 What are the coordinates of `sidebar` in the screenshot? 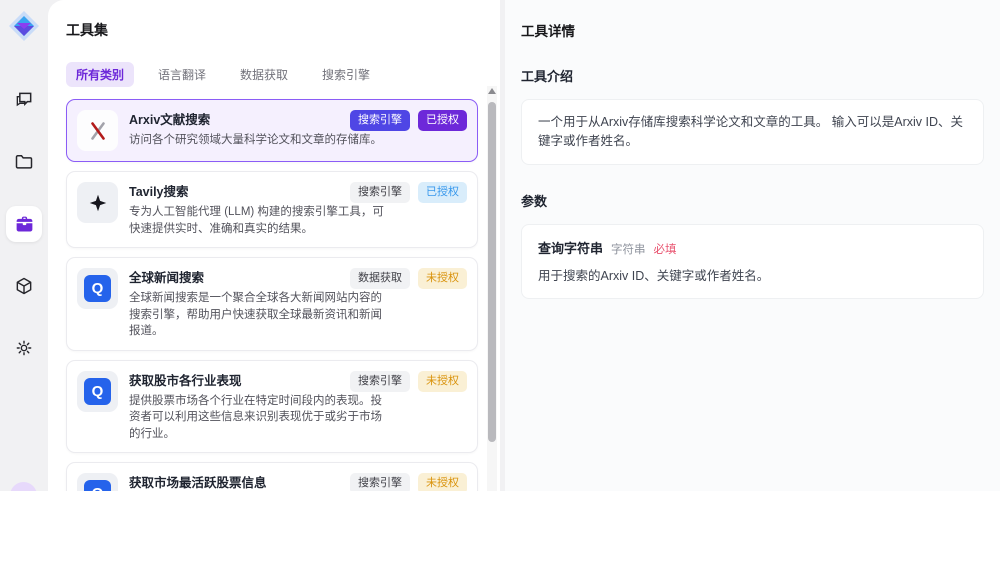 It's located at (24, 245).